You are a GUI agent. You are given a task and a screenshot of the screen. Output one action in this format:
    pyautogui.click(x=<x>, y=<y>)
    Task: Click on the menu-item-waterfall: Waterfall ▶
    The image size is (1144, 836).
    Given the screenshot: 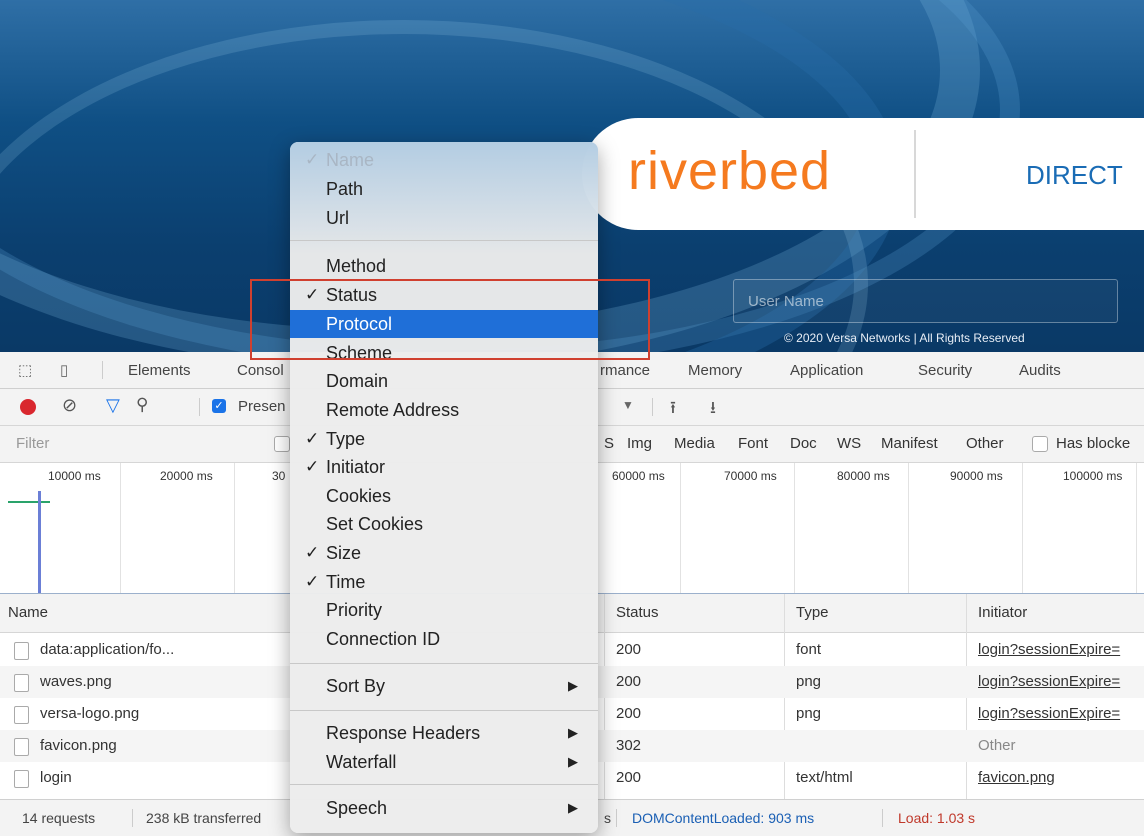 What is the action you would take?
    pyautogui.click(x=444, y=762)
    